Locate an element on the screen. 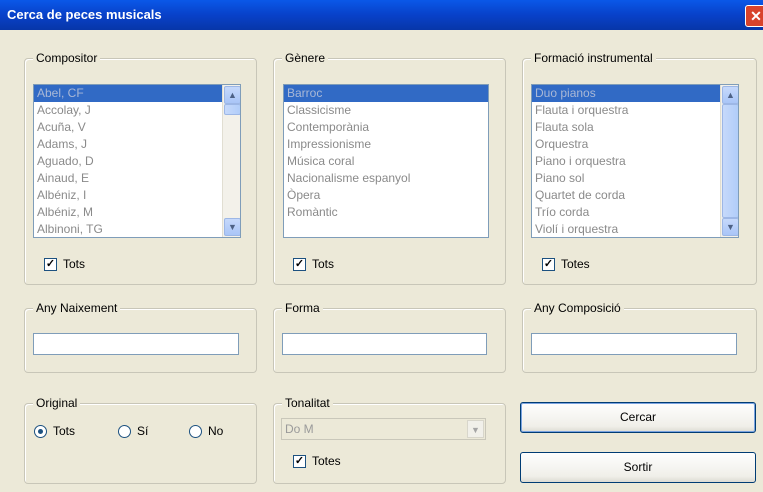 This screenshot has width=763, height=492. tonalitat-all-checkbox: ✓ Totes is located at coordinates (317, 461).